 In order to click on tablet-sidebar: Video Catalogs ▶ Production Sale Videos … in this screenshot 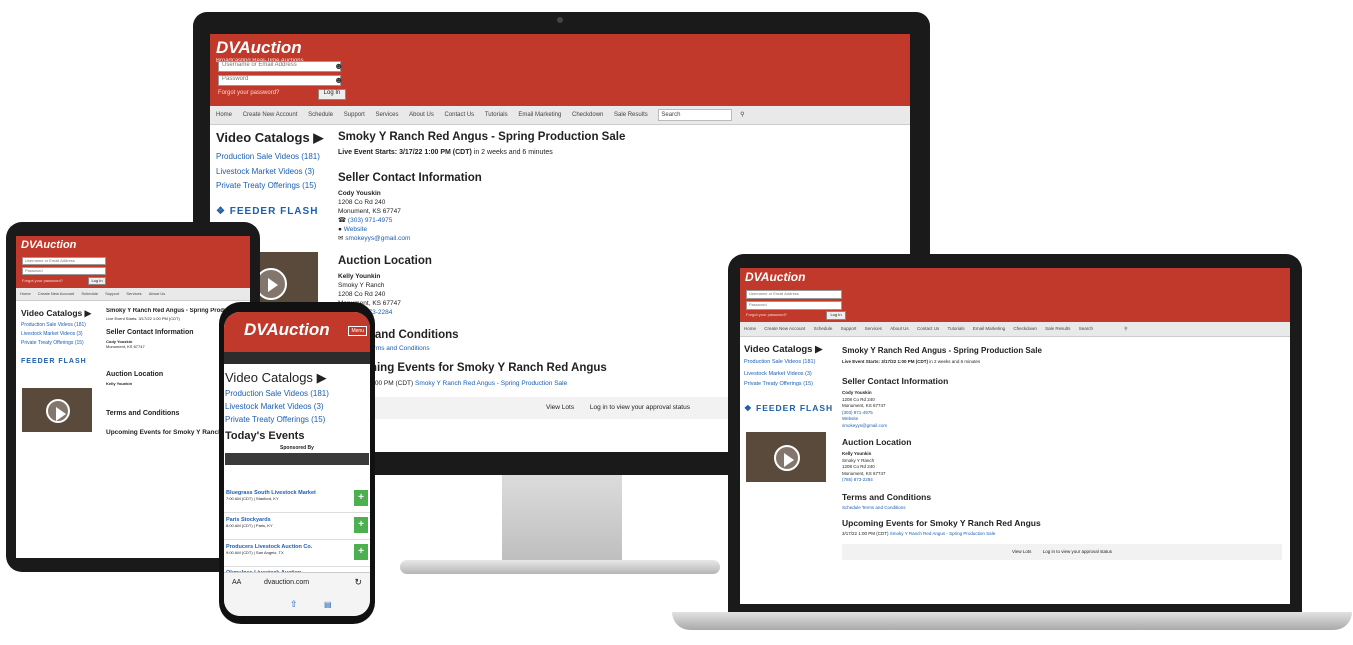, I will do `click(60, 336)`.